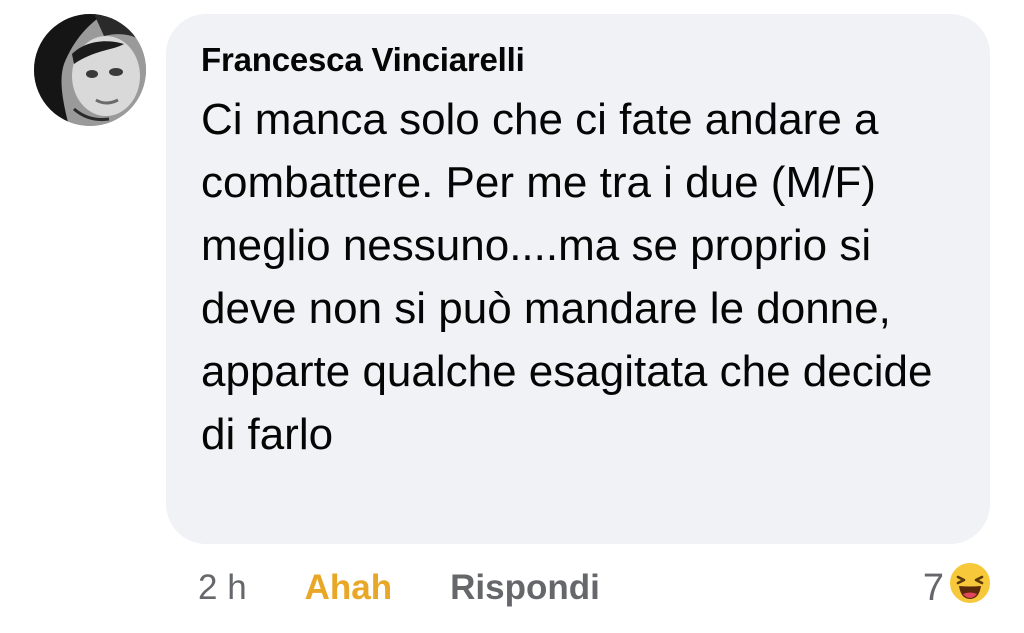 This screenshot has width=1024, height=633. What do you see at coordinates (580, 60) in the screenshot?
I see `comment-author: Francesca Vinciarelli` at bounding box center [580, 60].